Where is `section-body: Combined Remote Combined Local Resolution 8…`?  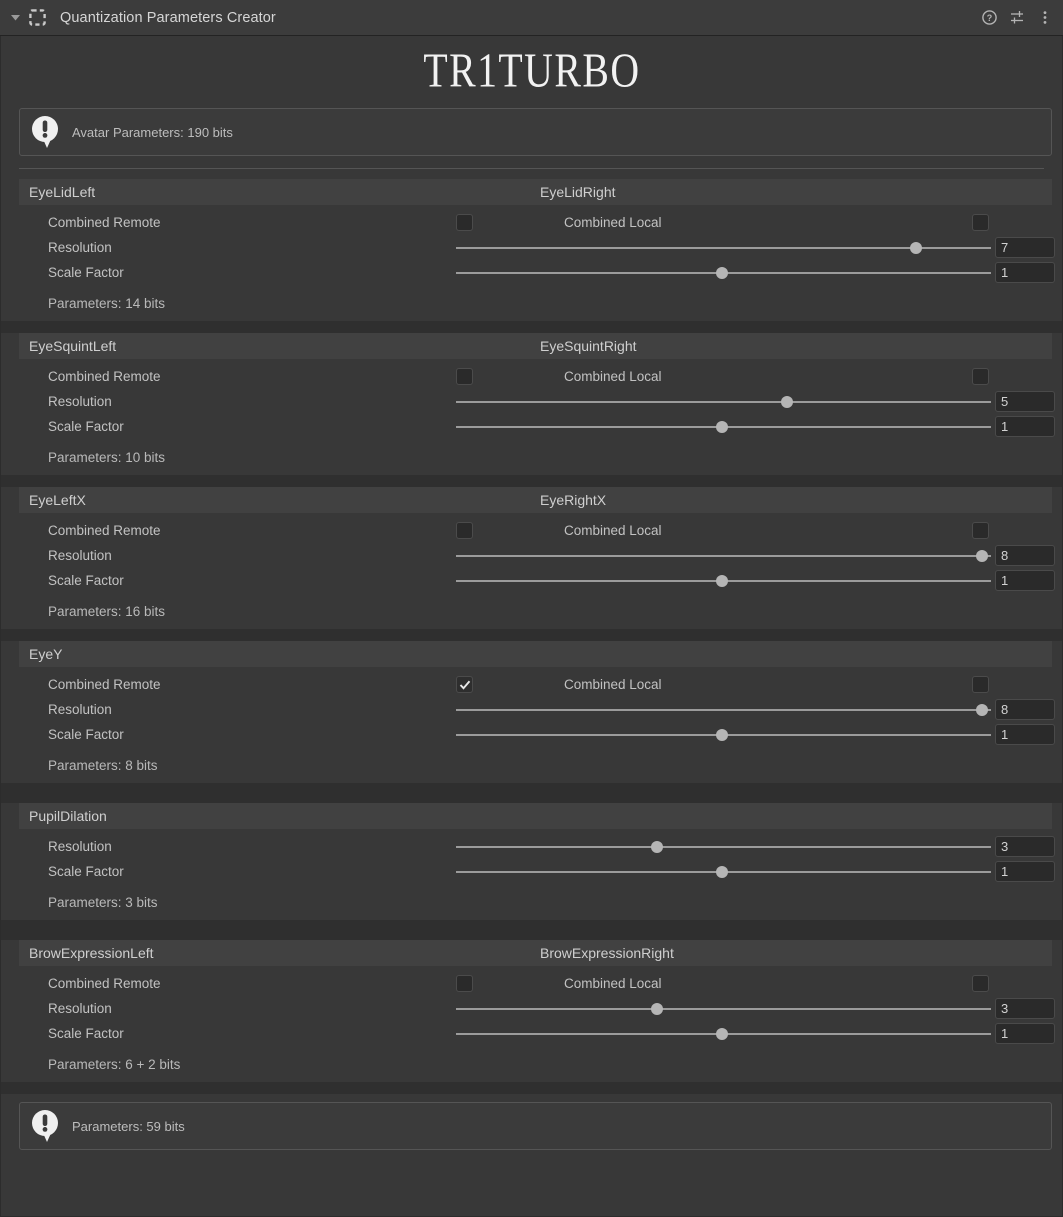 section-body: Combined Remote Combined Local Resolution 8… is located at coordinates (531, 725).